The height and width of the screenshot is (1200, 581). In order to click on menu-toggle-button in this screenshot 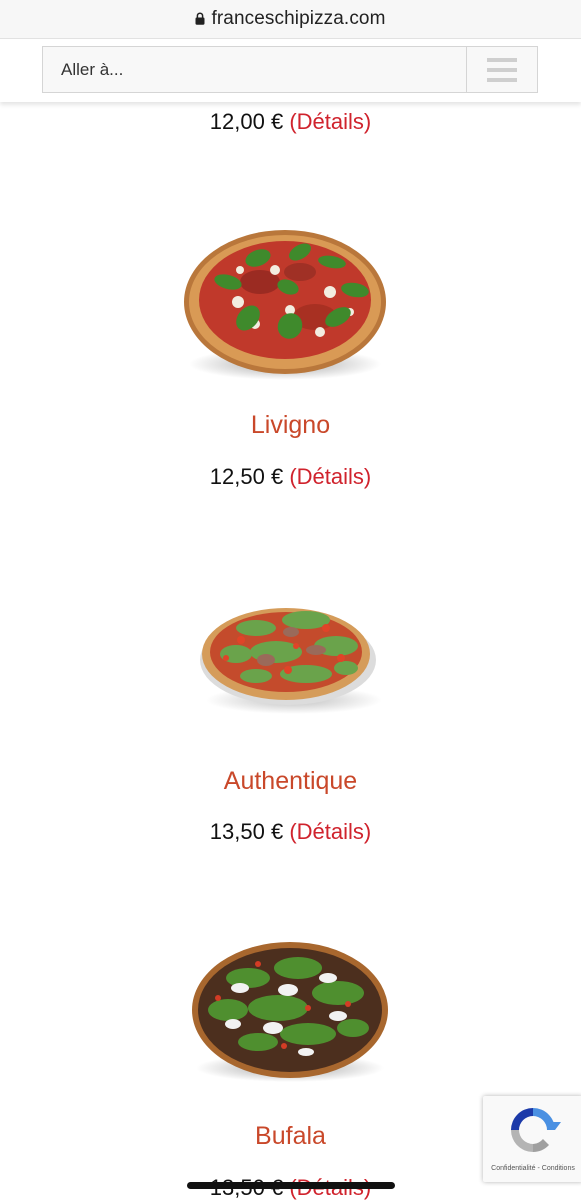, I will do `click(501, 69)`.